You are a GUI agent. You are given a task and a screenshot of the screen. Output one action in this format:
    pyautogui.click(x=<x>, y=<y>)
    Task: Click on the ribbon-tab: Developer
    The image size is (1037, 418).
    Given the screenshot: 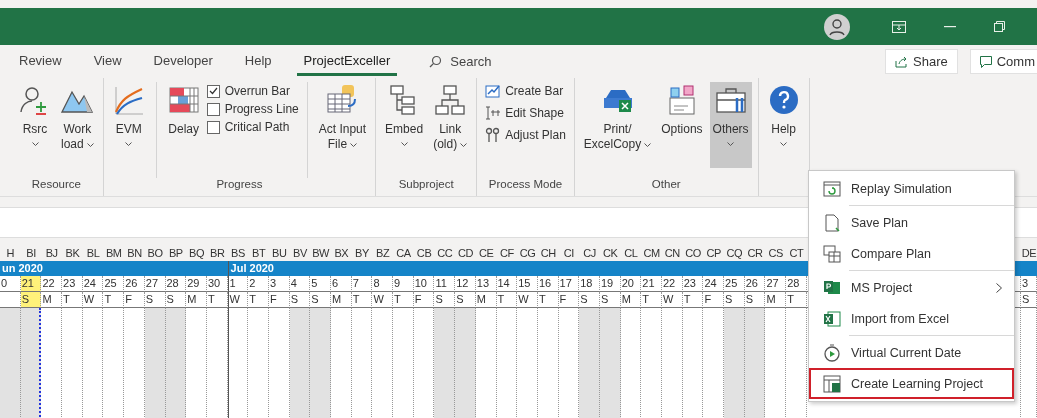 What is the action you would take?
    pyautogui.click(x=183, y=61)
    